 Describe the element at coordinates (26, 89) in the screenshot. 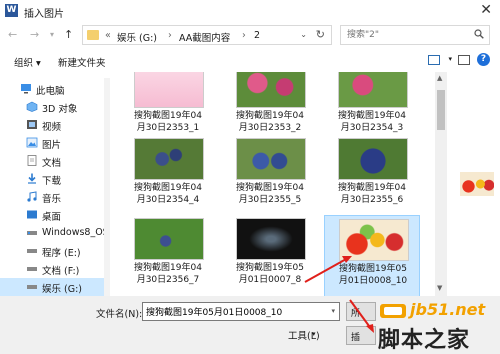

I see `computer-icon` at that location.